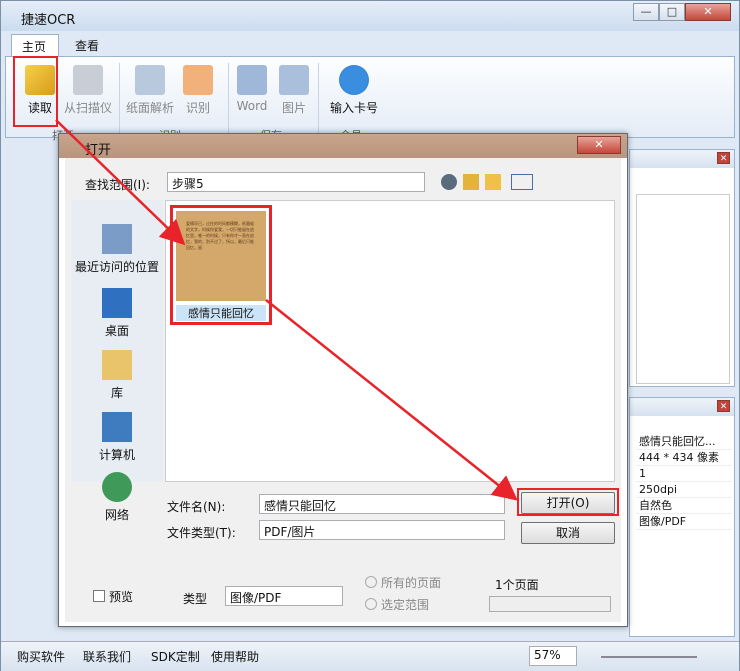 The height and width of the screenshot is (671, 740). What do you see at coordinates (120, 182) in the screenshot?
I see `arrow-to-file` at bounding box center [120, 182].